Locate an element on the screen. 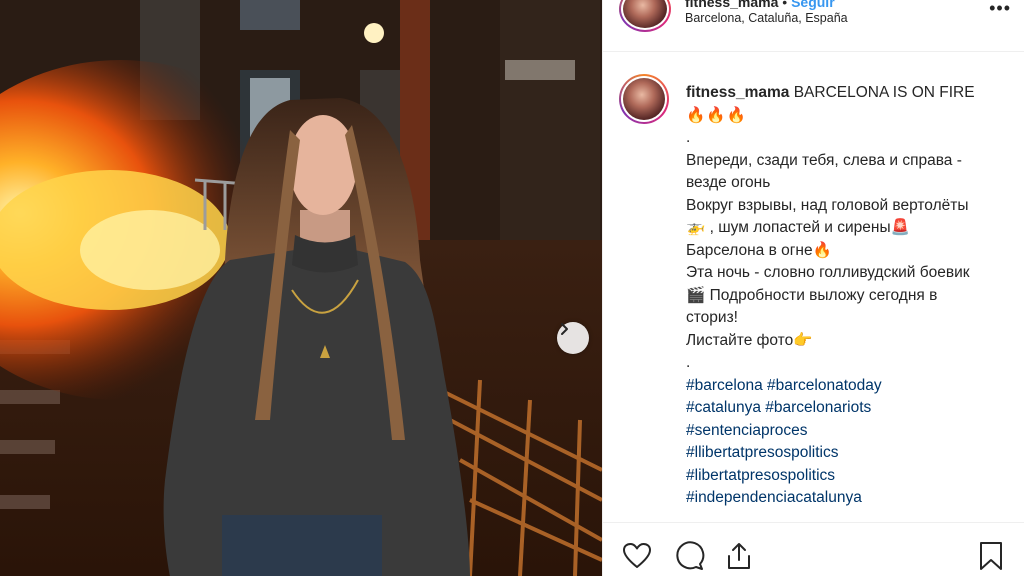  caption-title: BARCELONA IS ON FIRE is located at coordinates (884, 92).